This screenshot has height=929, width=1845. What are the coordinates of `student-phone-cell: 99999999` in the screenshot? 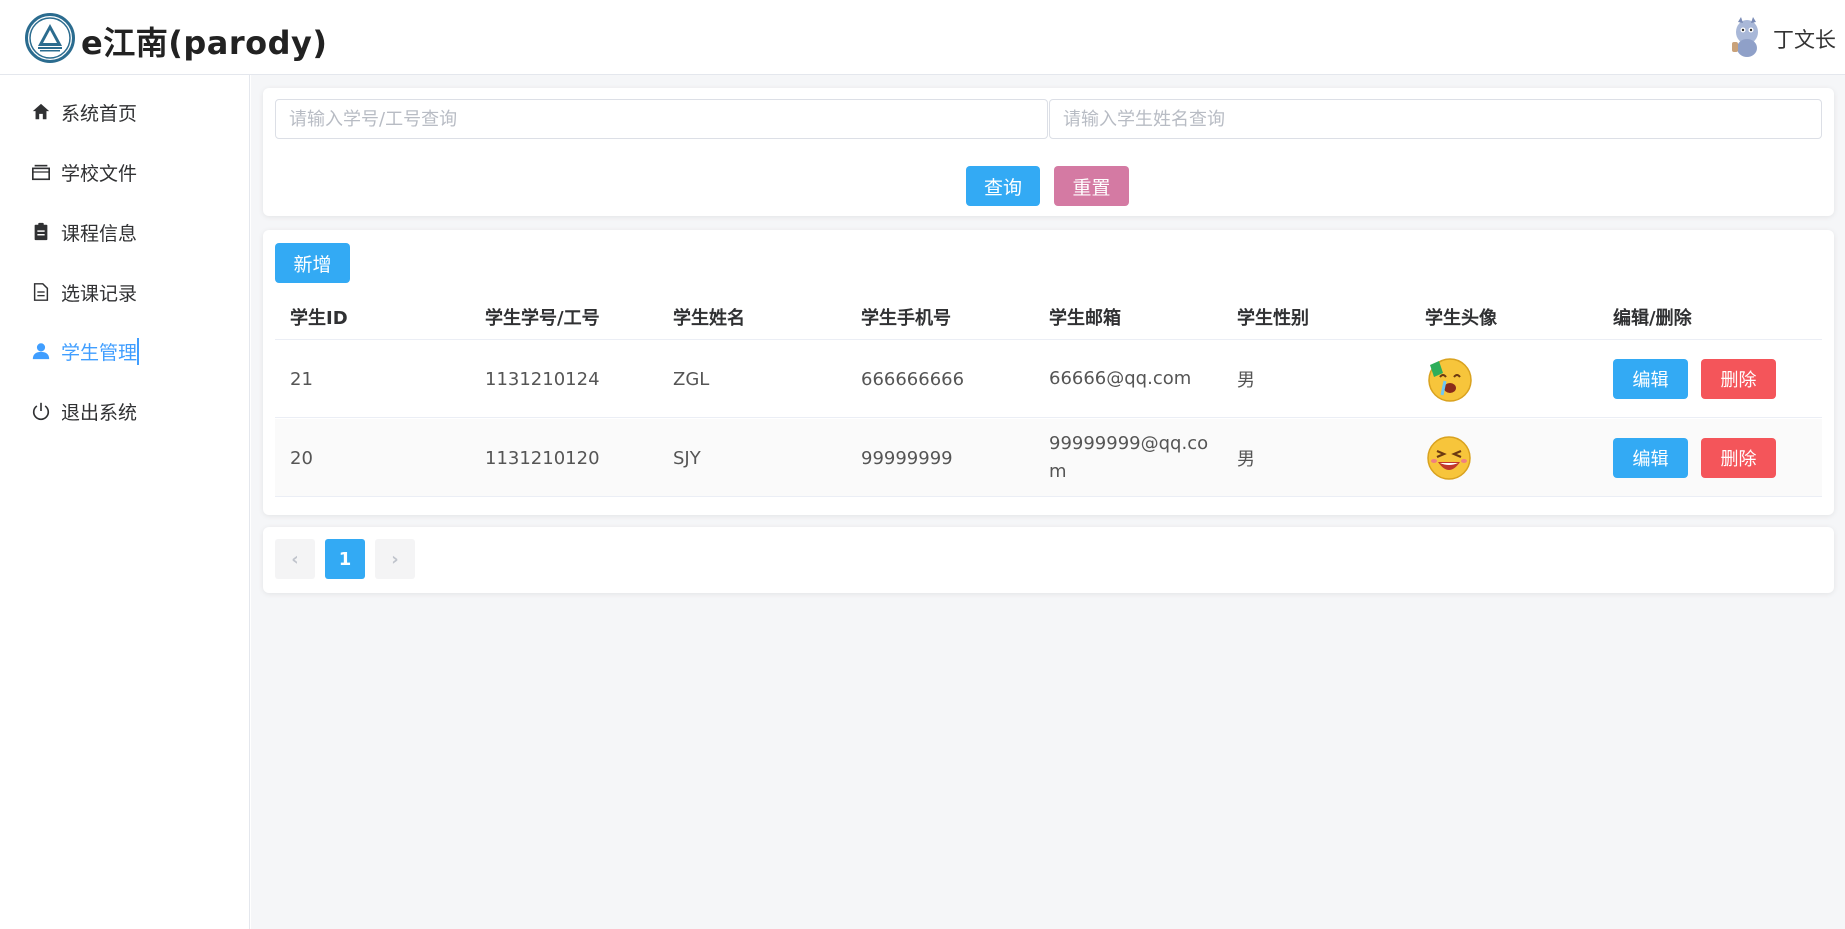 It's located at (907, 458).